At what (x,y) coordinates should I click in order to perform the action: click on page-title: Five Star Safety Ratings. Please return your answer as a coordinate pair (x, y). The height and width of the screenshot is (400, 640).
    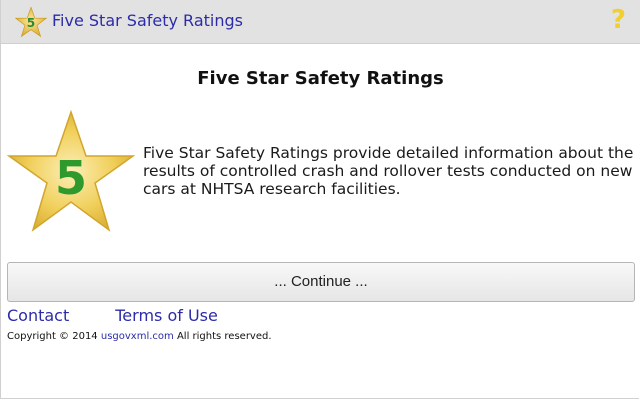
    Looking at the image, I should click on (320, 78).